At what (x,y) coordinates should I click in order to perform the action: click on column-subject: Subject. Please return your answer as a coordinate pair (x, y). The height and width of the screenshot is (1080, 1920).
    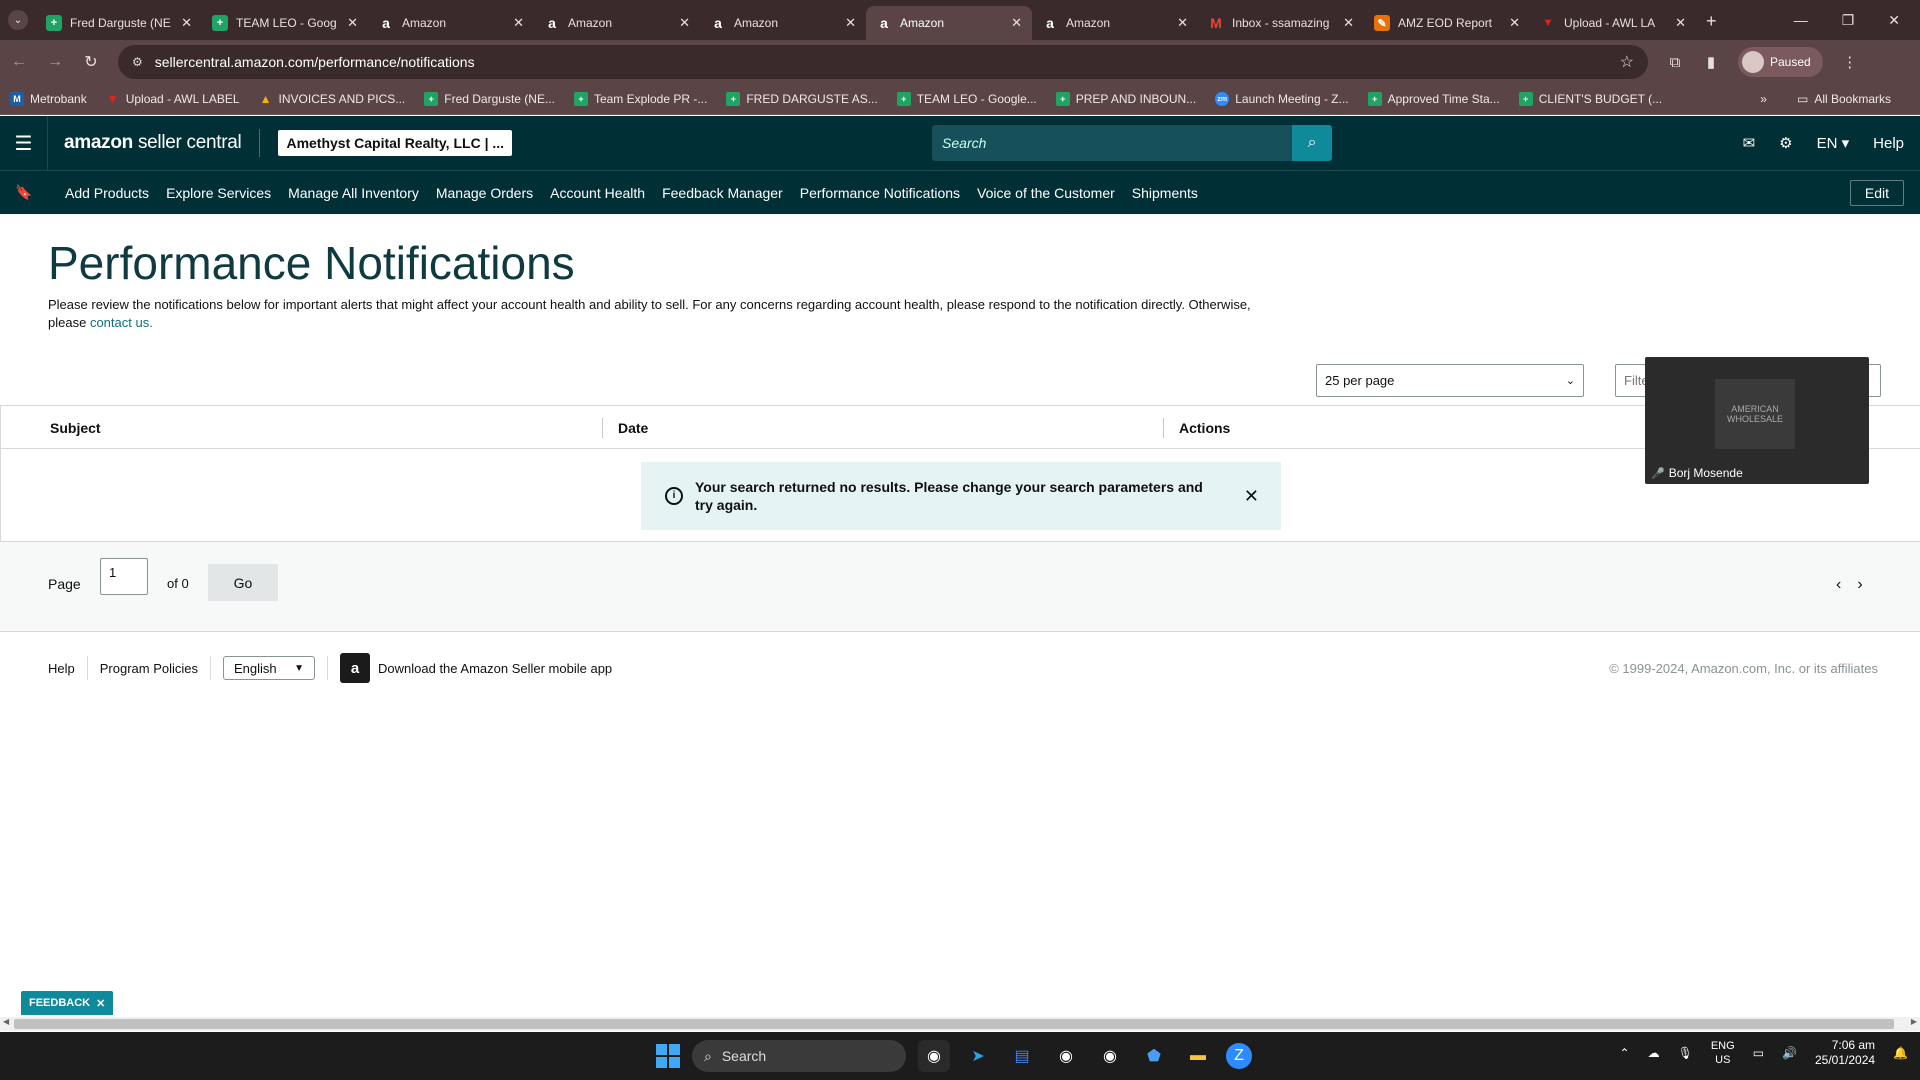
    Looking at the image, I should click on (75, 428).